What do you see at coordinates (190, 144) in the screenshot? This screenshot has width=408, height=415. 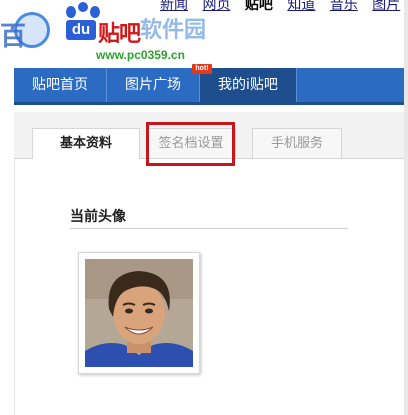 I see `highlight-annotation-box` at bounding box center [190, 144].